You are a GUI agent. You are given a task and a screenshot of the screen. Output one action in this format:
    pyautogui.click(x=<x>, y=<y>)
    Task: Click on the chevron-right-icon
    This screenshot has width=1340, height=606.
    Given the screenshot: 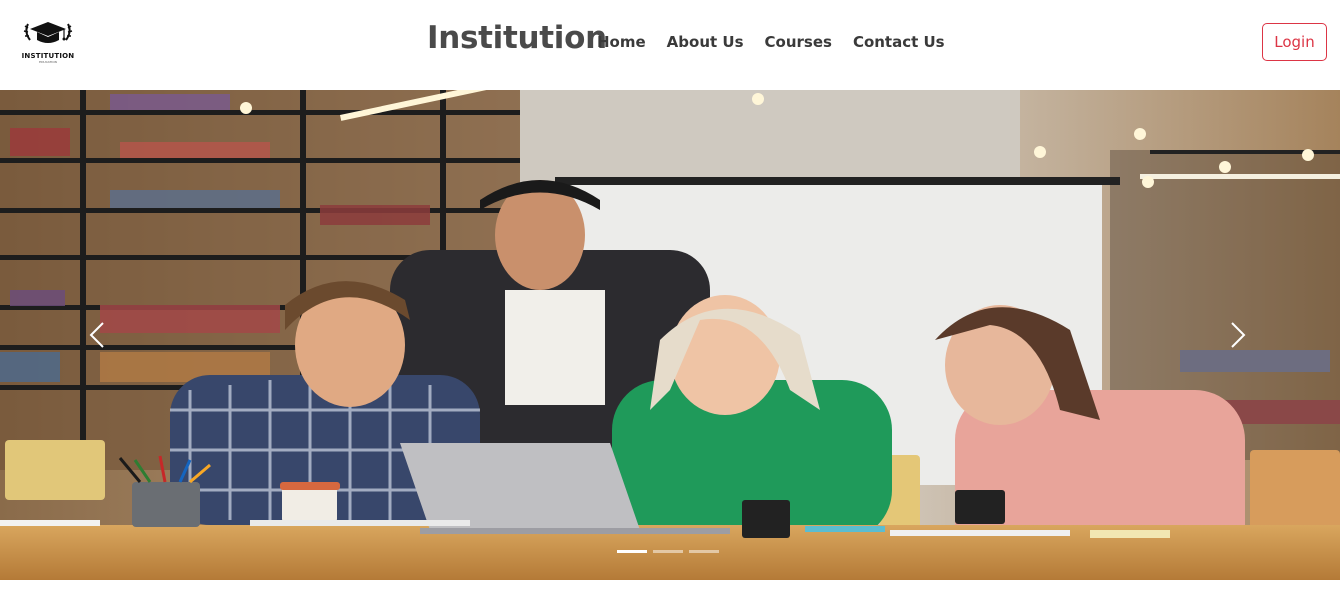 What is the action you would take?
    pyautogui.click(x=1238, y=335)
    